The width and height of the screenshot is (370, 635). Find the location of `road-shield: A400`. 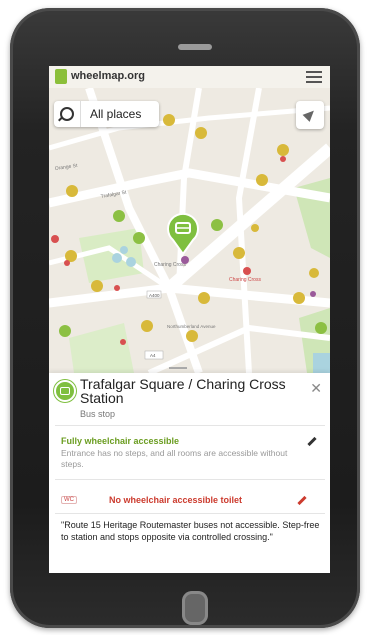

road-shield: A400 is located at coordinates (154, 295).